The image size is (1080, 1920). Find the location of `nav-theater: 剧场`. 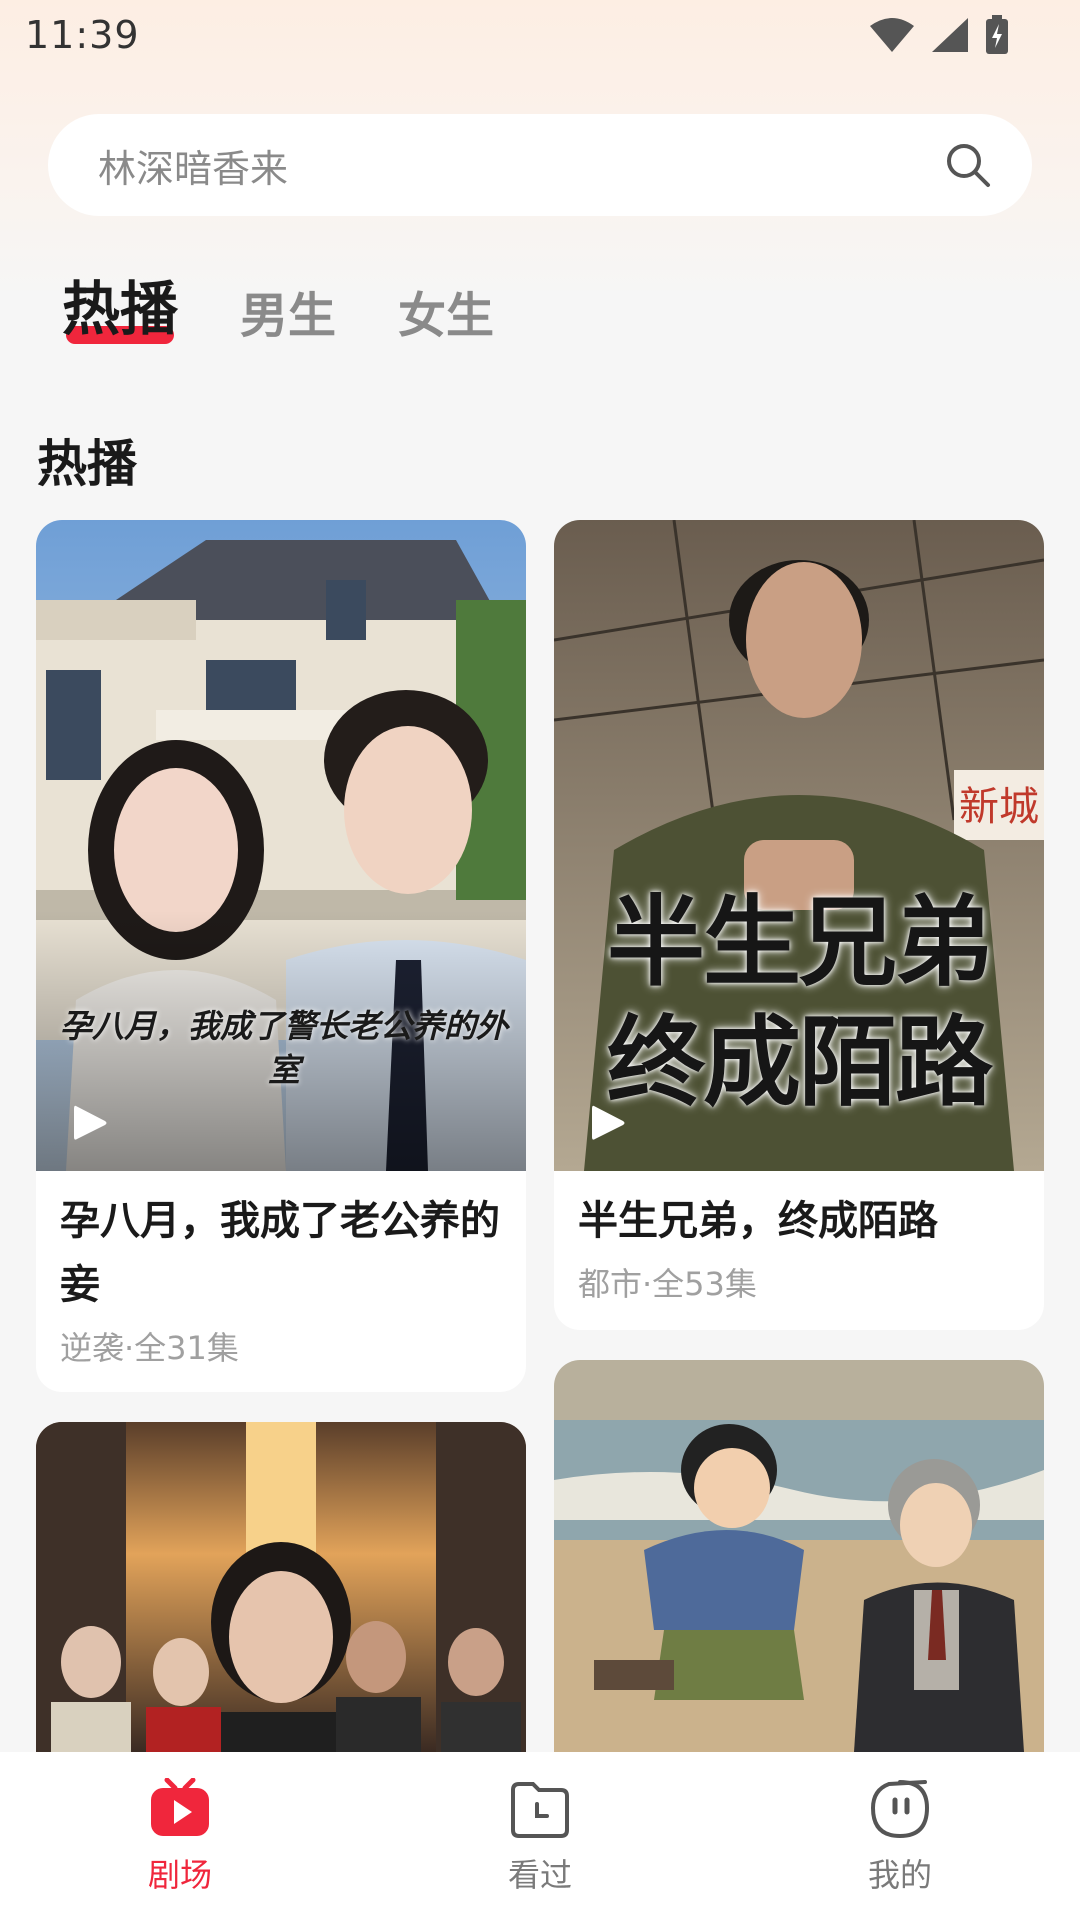

nav-theater: 剧场 is located at coordinates (180, 1837).